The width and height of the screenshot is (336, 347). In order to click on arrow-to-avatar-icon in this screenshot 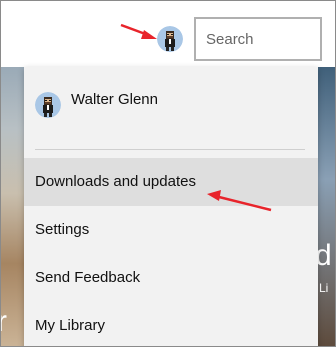, I will do `click(138, 31)`.